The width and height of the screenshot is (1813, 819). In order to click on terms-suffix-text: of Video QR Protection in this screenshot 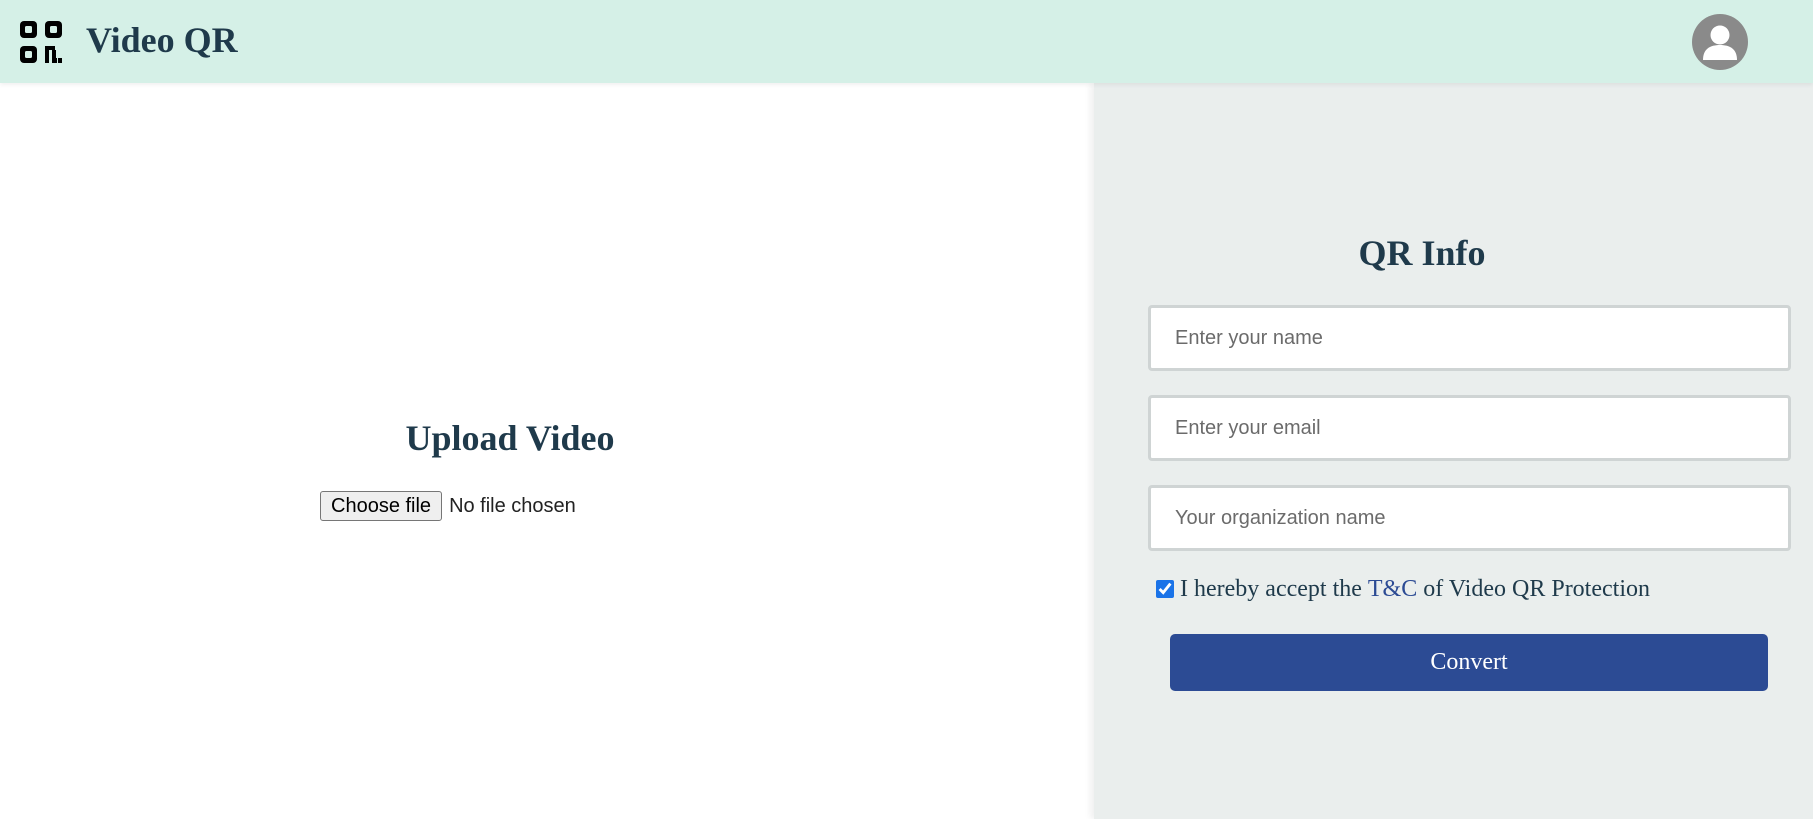, I will do `click(1536, 588)`.